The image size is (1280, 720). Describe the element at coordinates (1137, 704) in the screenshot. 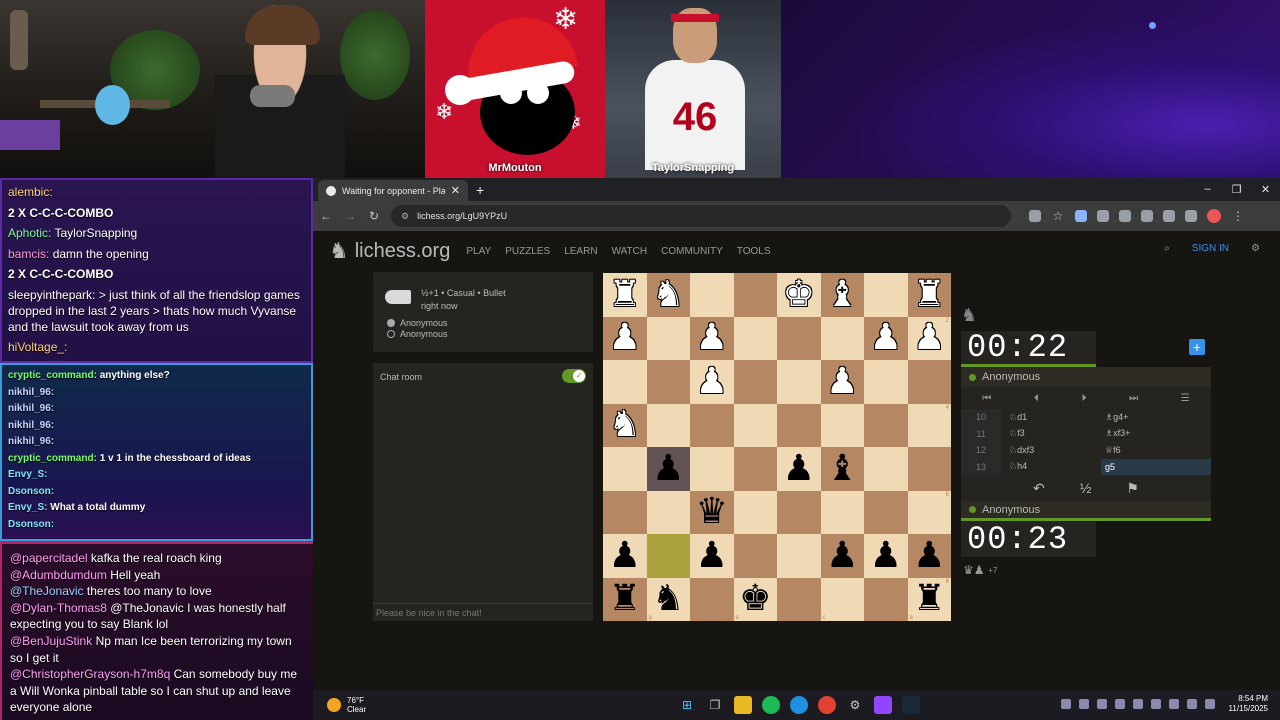

I see `tray-app-icon` at that location.